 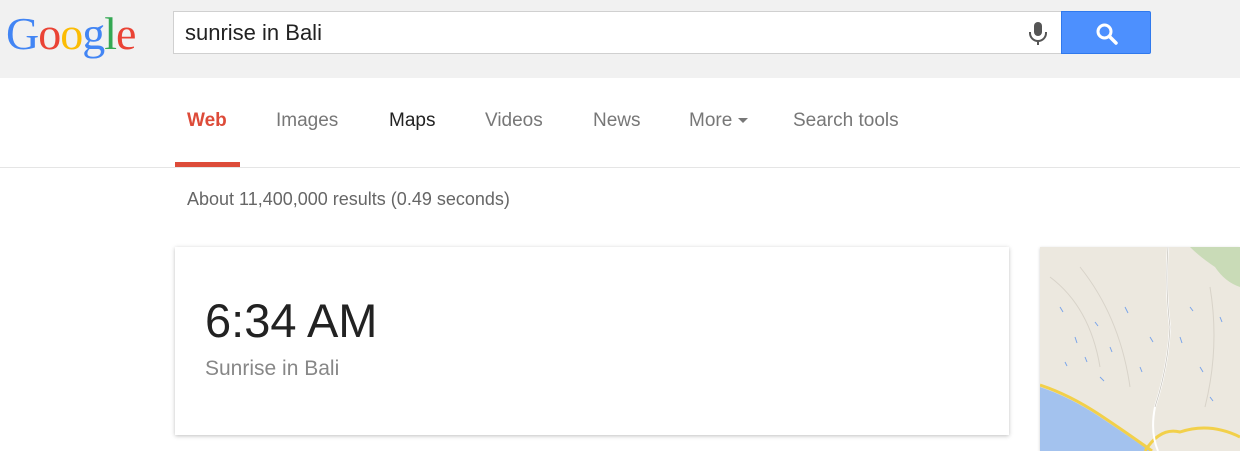 What do you see at coordinates (348, 199) in the screenshot?
I see `result-stats: About 11,400,000 results (0.49 seconds)` at bounding box center [348, 199].